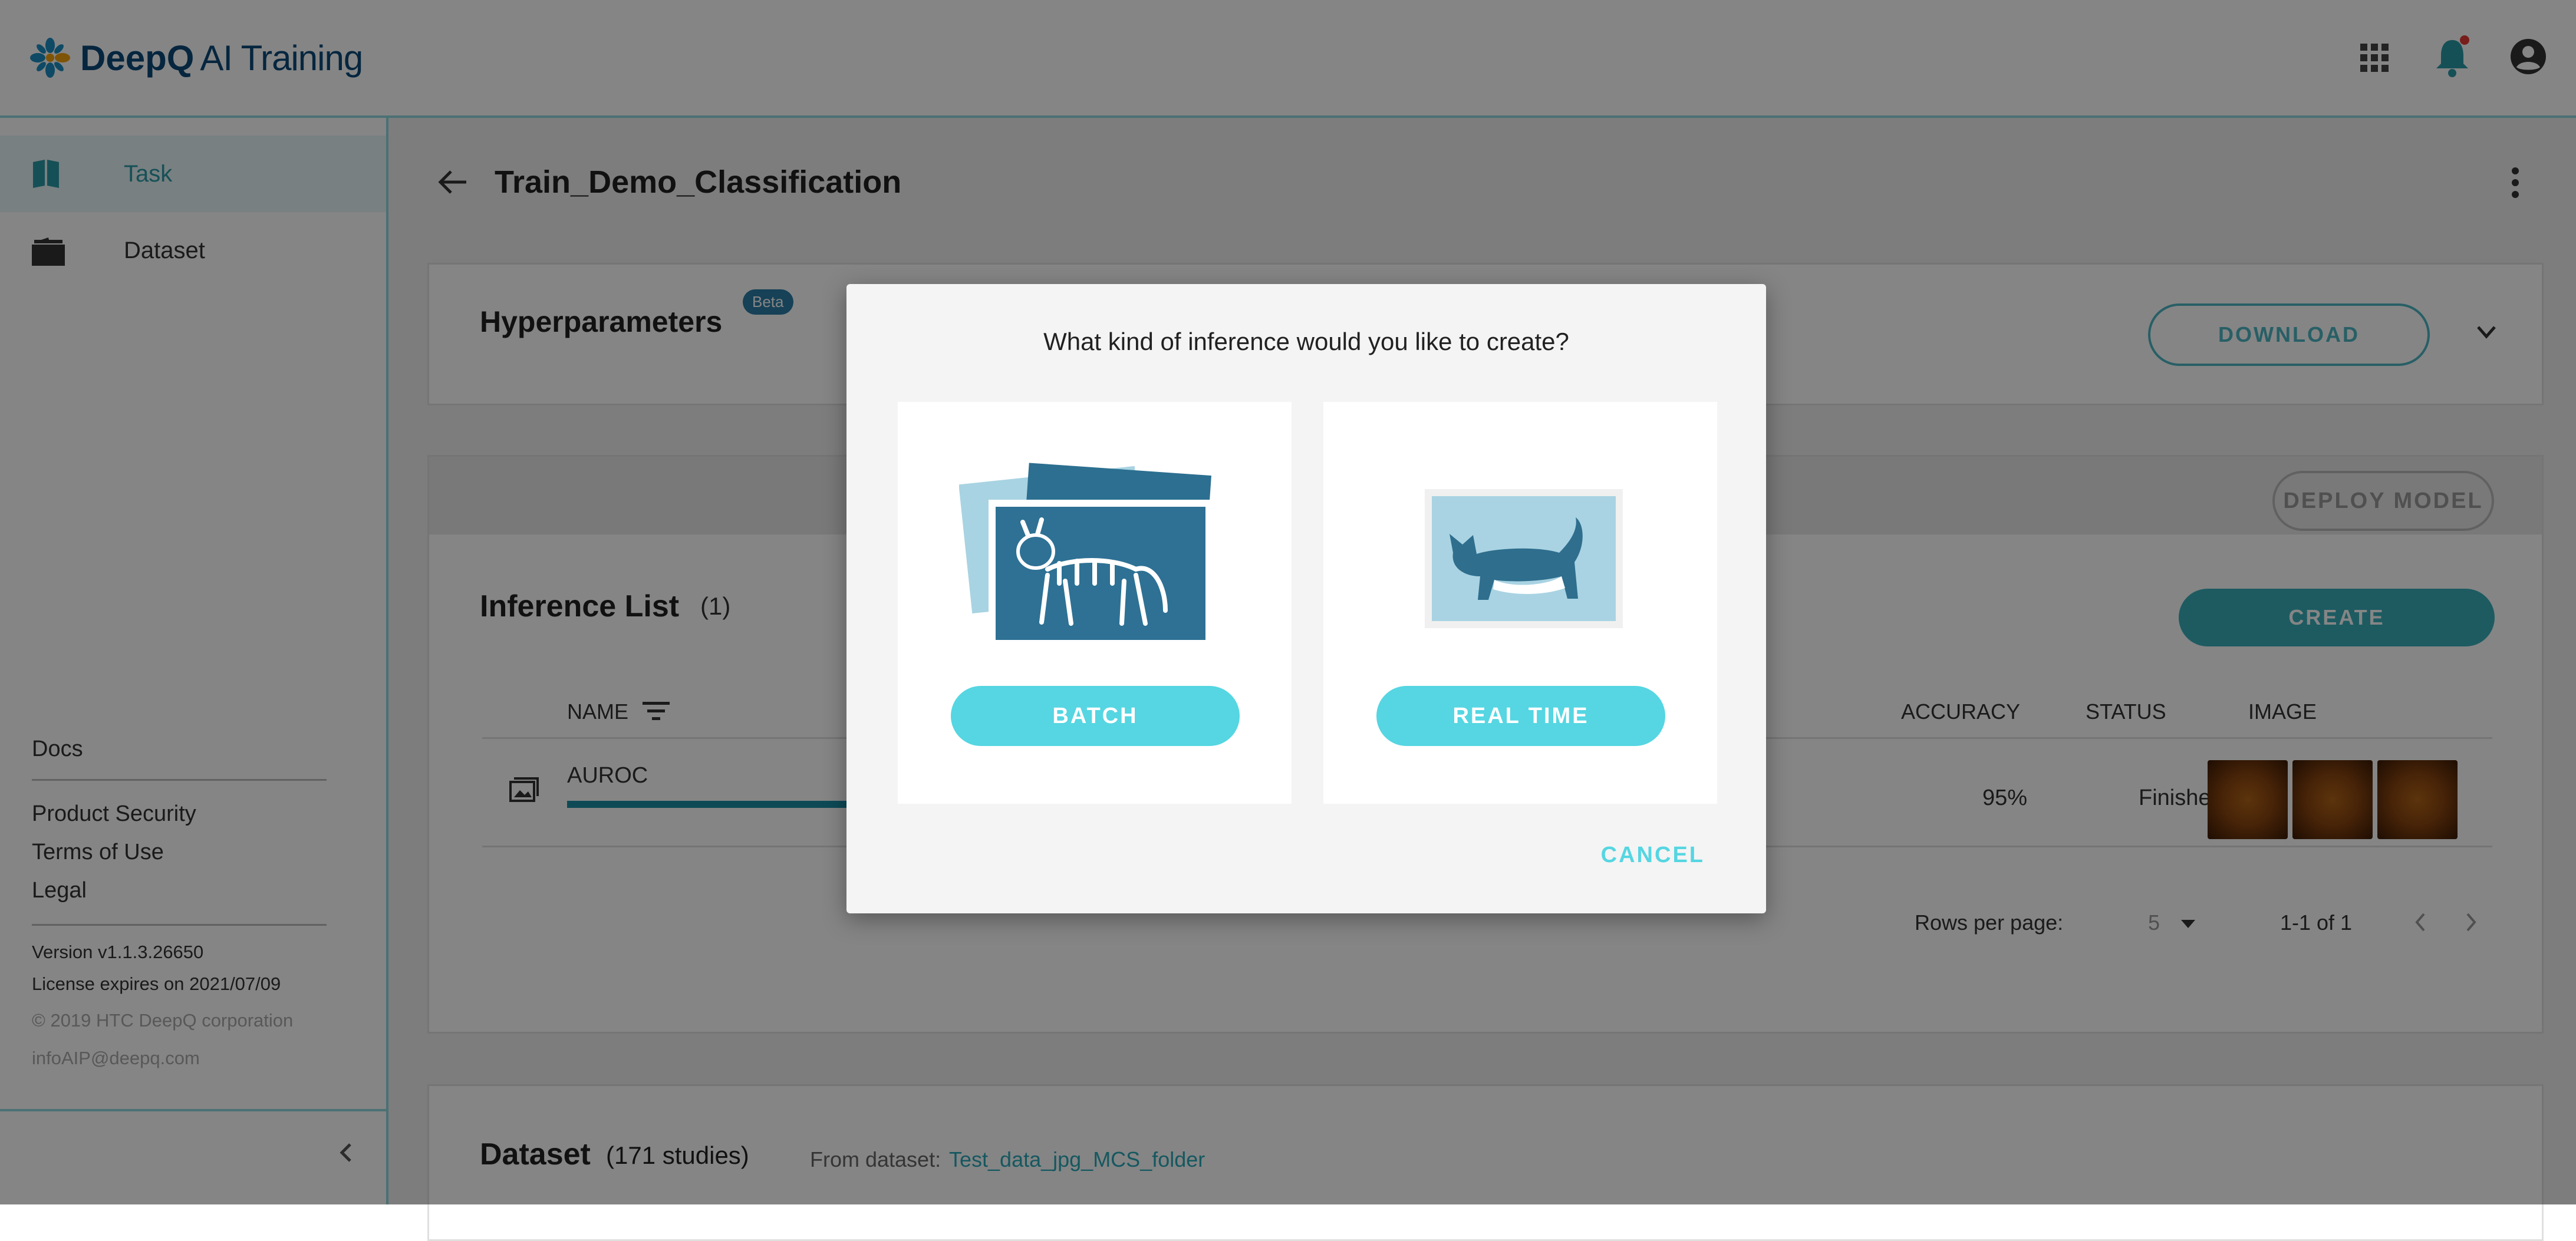 Image resolution: width=2576 pixels, height=1241 pixels. What do you see at coordinates (1095, 716) in the screenshot?
I see `batch-button: BATCH` at bounding box center [1095, 716].